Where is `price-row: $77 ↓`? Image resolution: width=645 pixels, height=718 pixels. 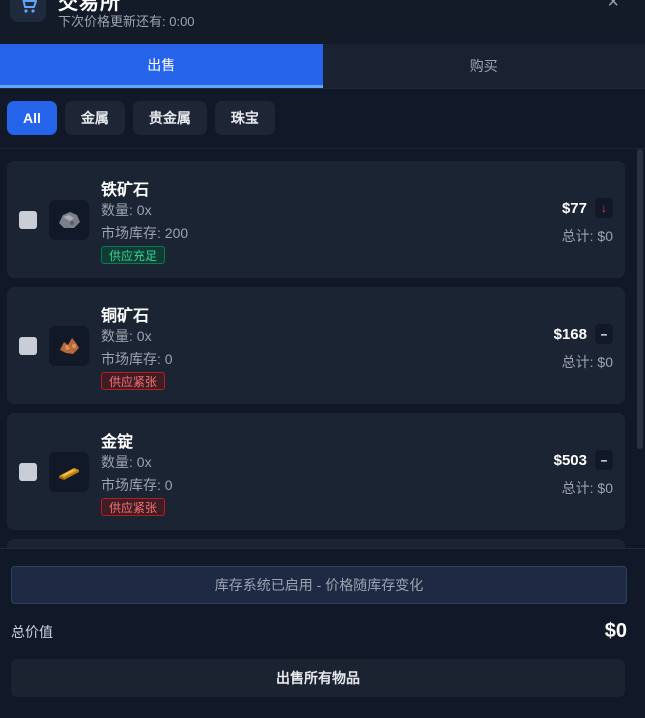
price-row: $77 ↓ is located at coordinates (587, 208).